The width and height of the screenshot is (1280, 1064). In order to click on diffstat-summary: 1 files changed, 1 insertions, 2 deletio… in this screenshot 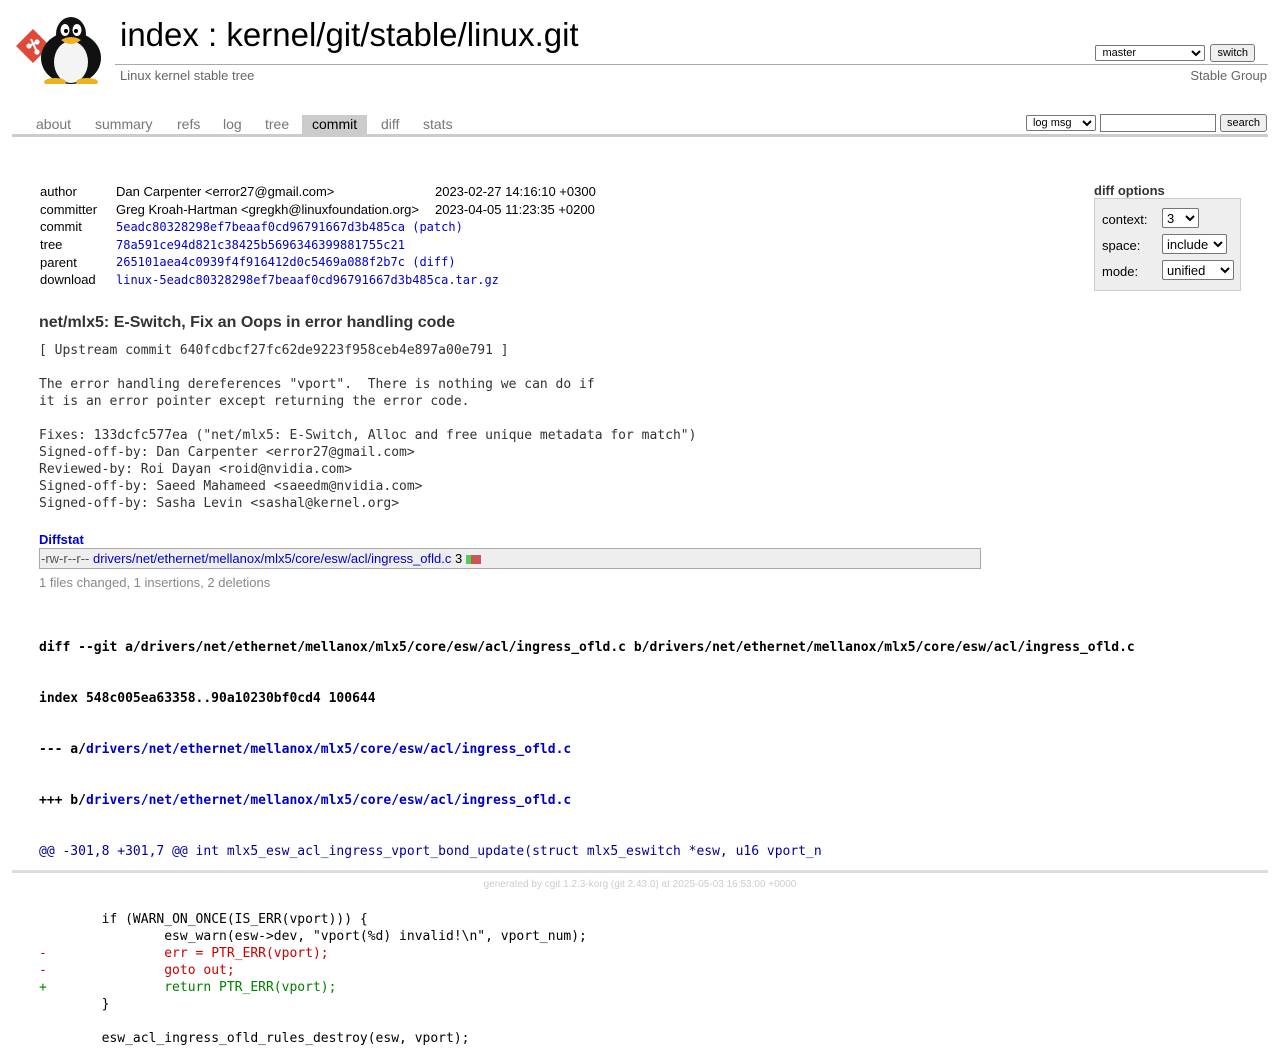, I will do `click(155, 582)`.